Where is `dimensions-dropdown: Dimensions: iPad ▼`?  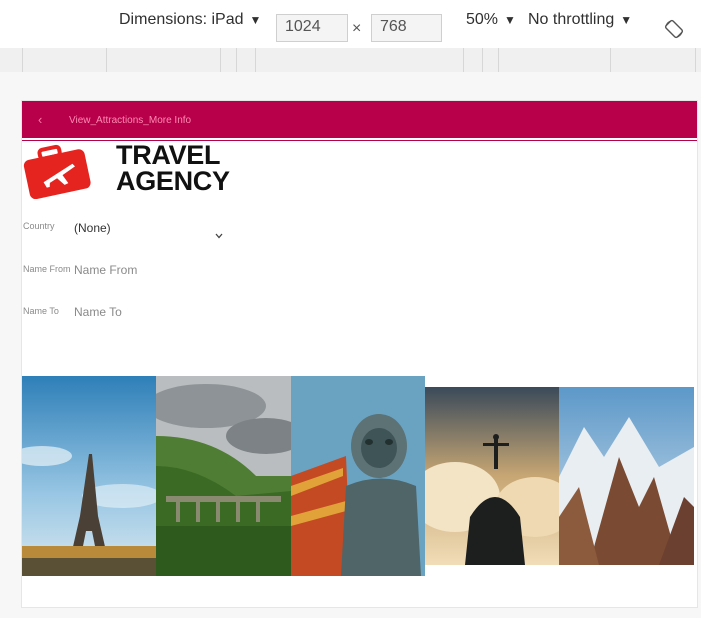
dimensions-dropdown: Dimensions: iPad ▼ is located at coordinates (190, 20).